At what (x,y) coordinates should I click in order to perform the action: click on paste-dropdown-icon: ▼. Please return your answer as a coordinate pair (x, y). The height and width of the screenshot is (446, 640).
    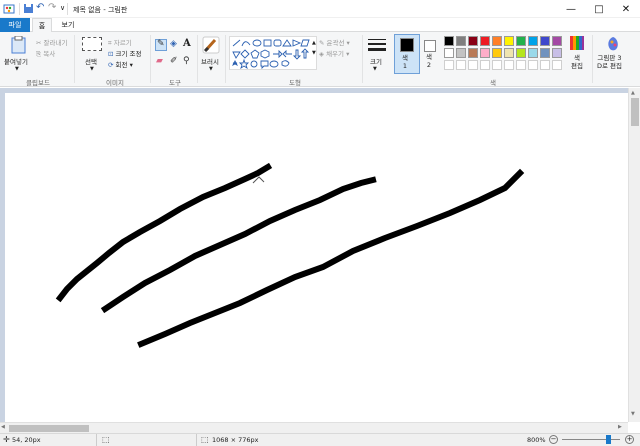
    Looking at the image, I should click on (17, 69).